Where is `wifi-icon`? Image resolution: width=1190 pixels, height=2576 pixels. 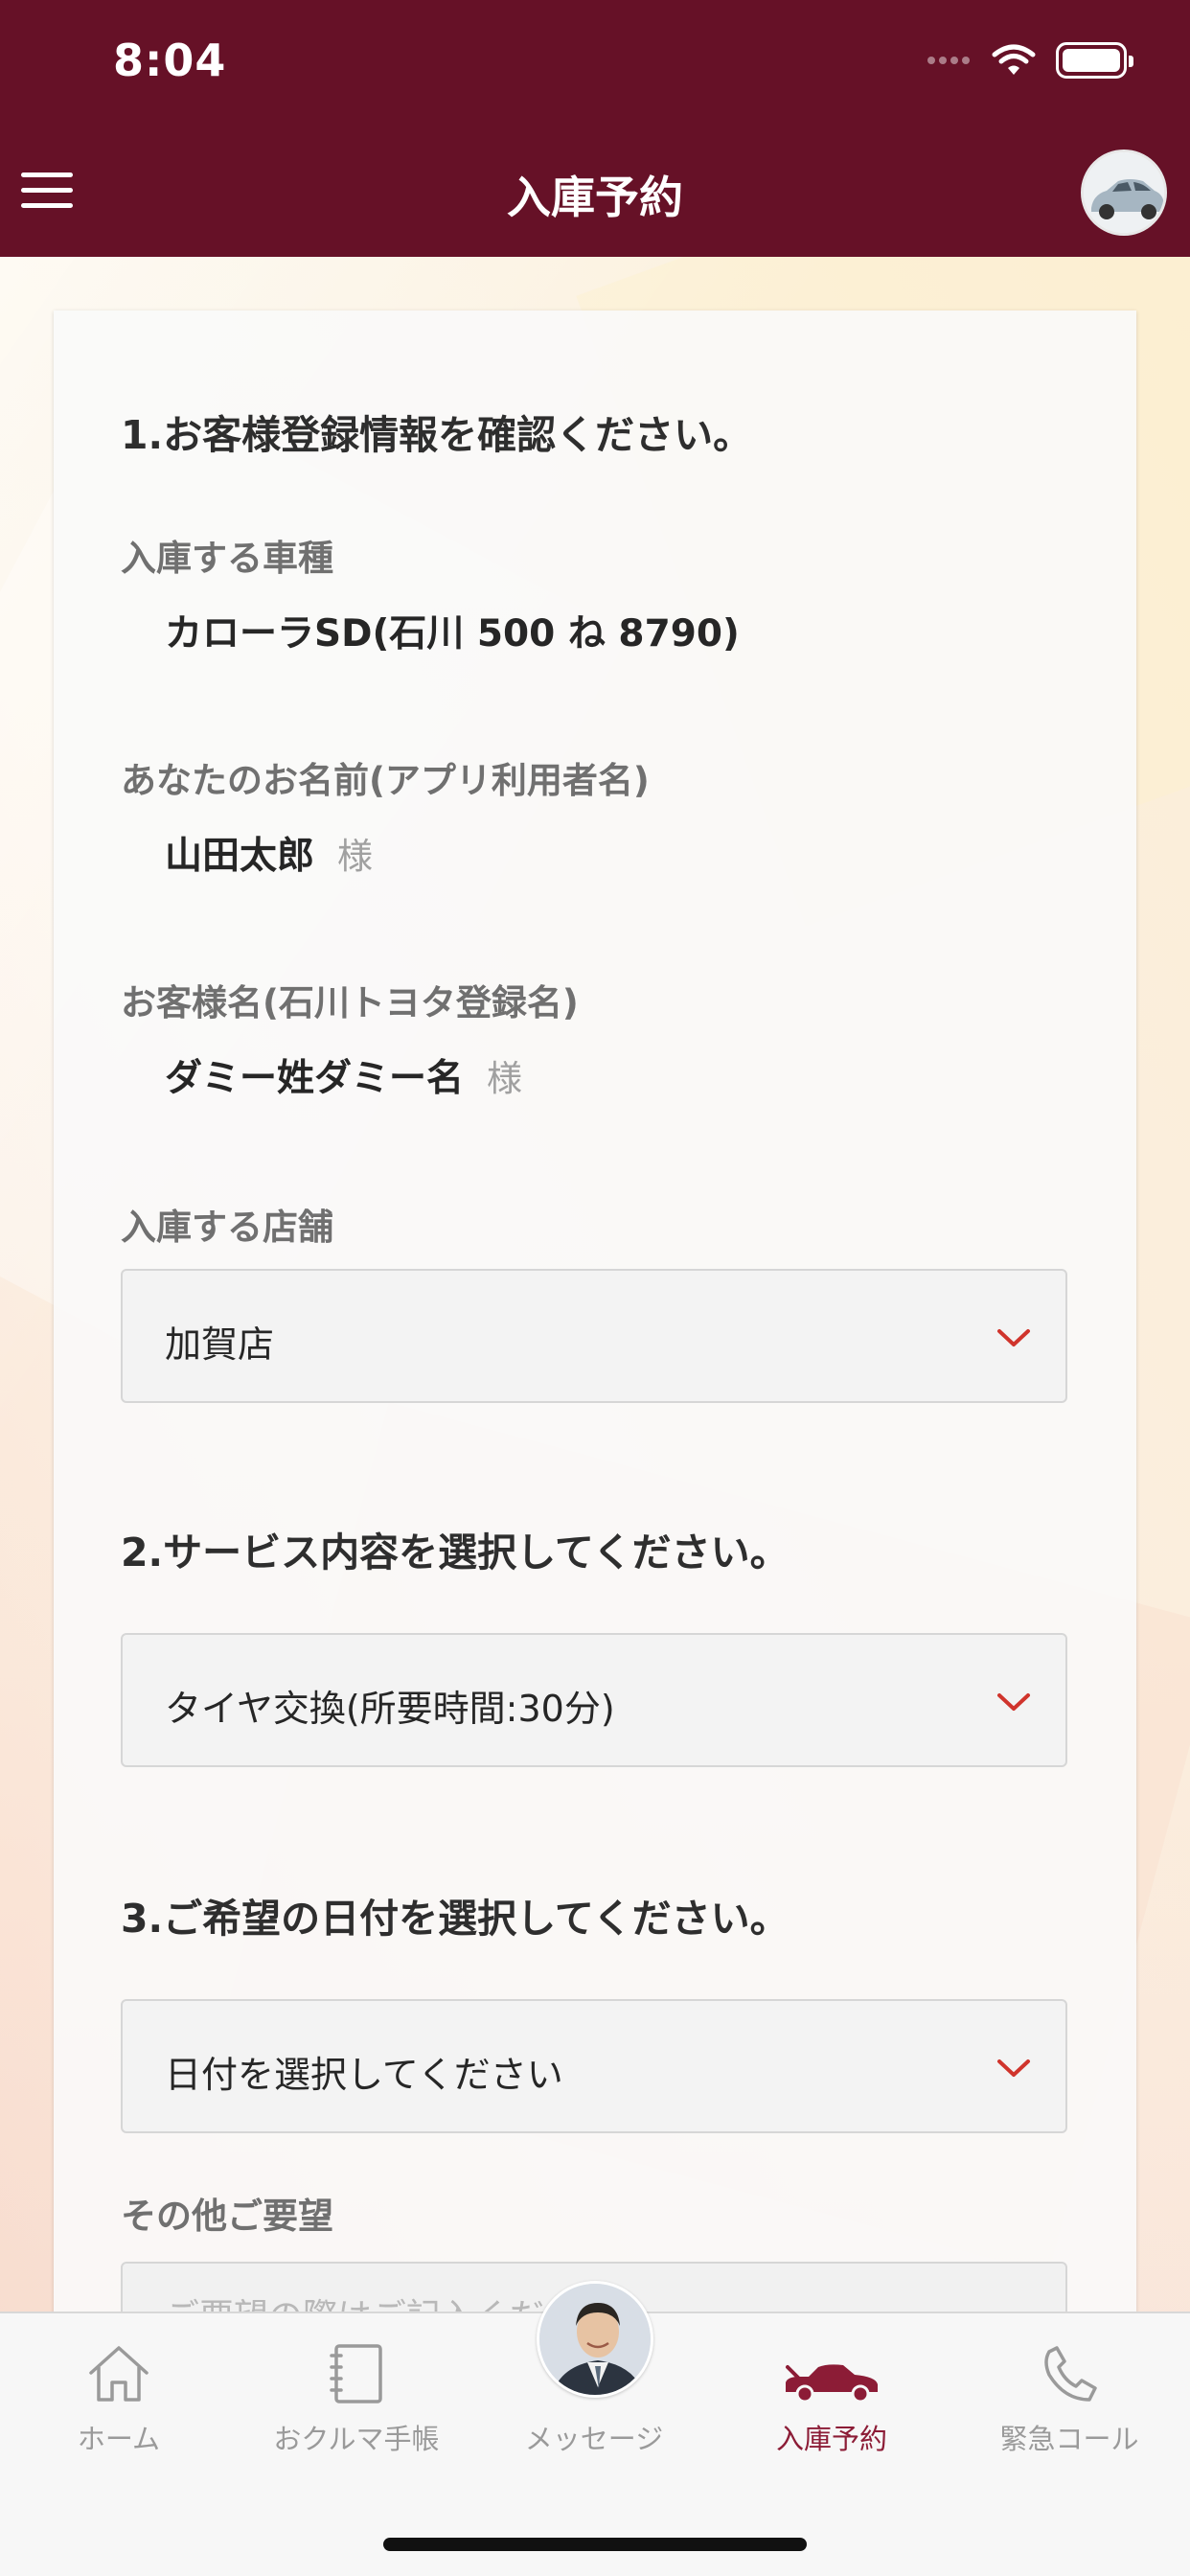
wifi-icon is located at coordinates (1014, 59).